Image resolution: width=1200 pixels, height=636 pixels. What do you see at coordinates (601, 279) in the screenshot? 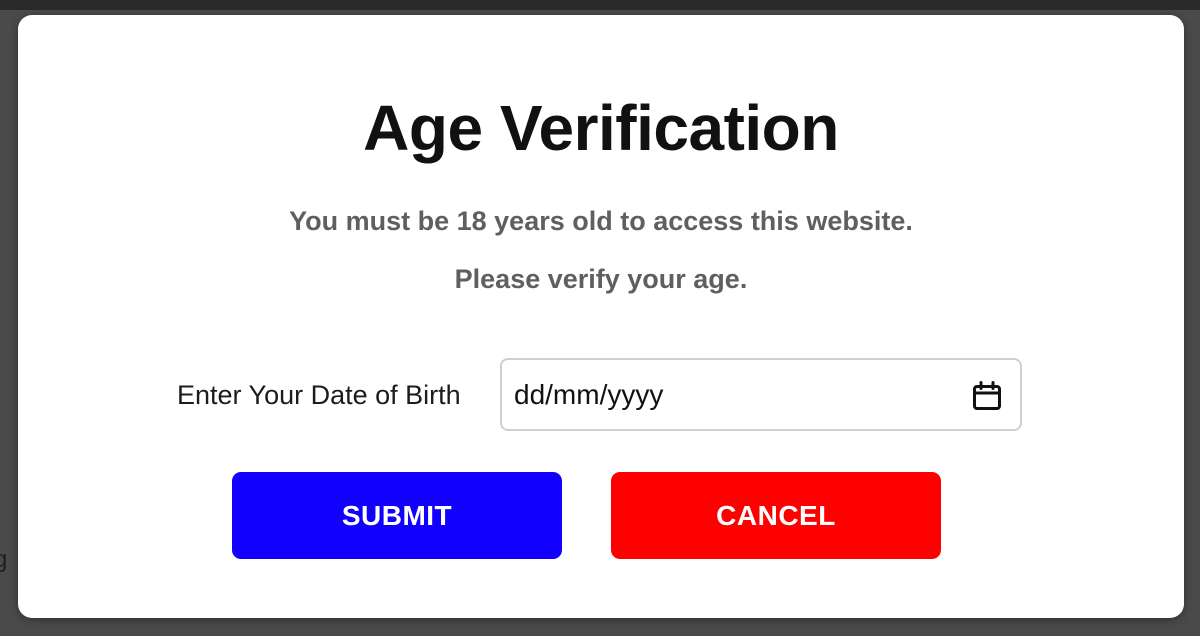
I see `verify-age-message: Please verify your age.` at bounding box center [601, 279].